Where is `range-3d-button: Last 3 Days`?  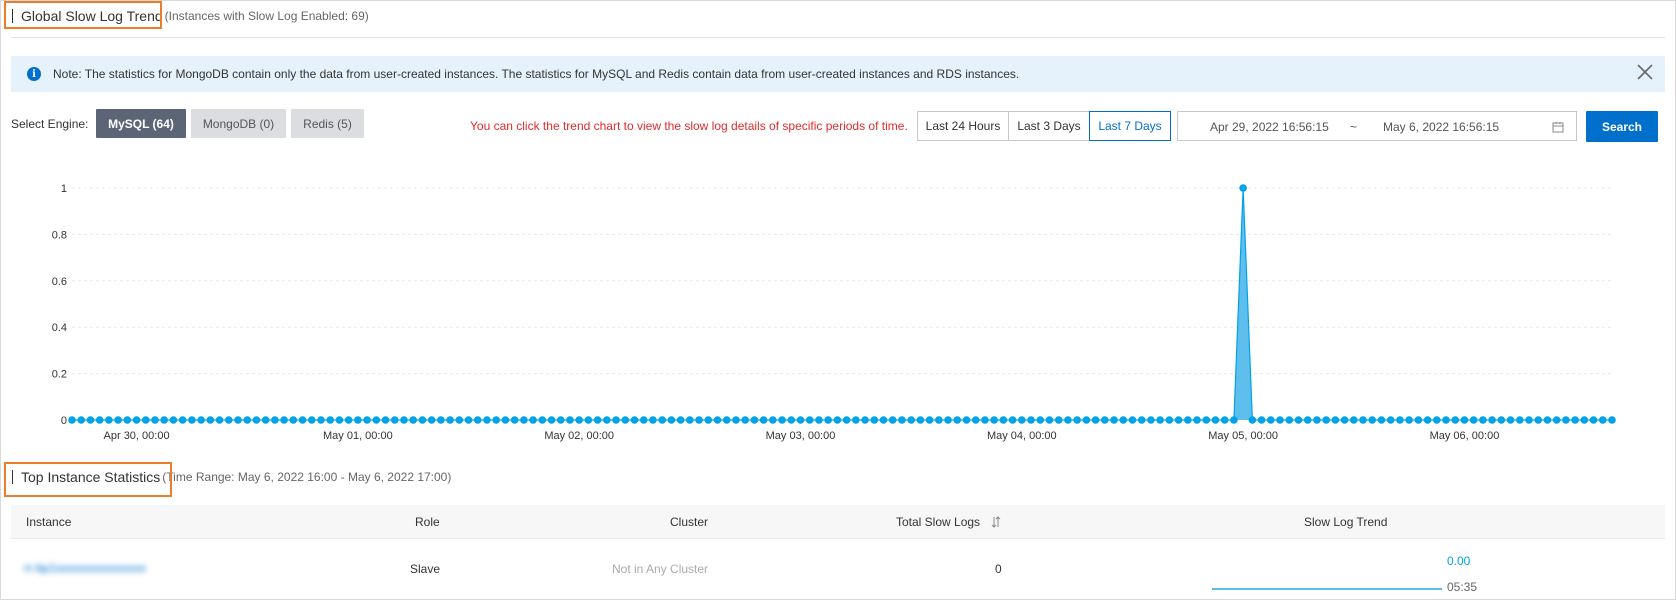 range-3d-button: Last 3 Days is located at coordinates (1049, 126).